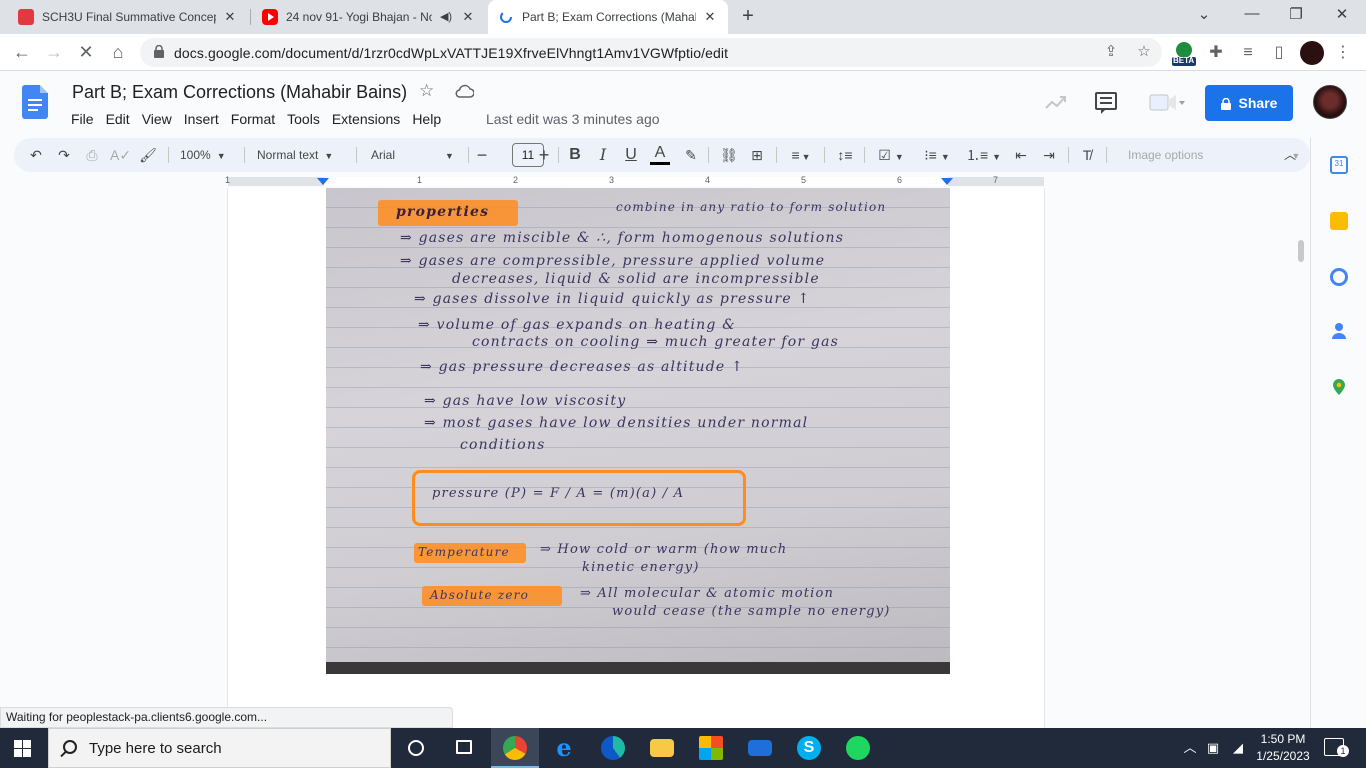 The image size is (1366, 768). Describe the element at coordinates (446, 17) in the screenshot. I see `speaker-icon: ◀)` at that location.